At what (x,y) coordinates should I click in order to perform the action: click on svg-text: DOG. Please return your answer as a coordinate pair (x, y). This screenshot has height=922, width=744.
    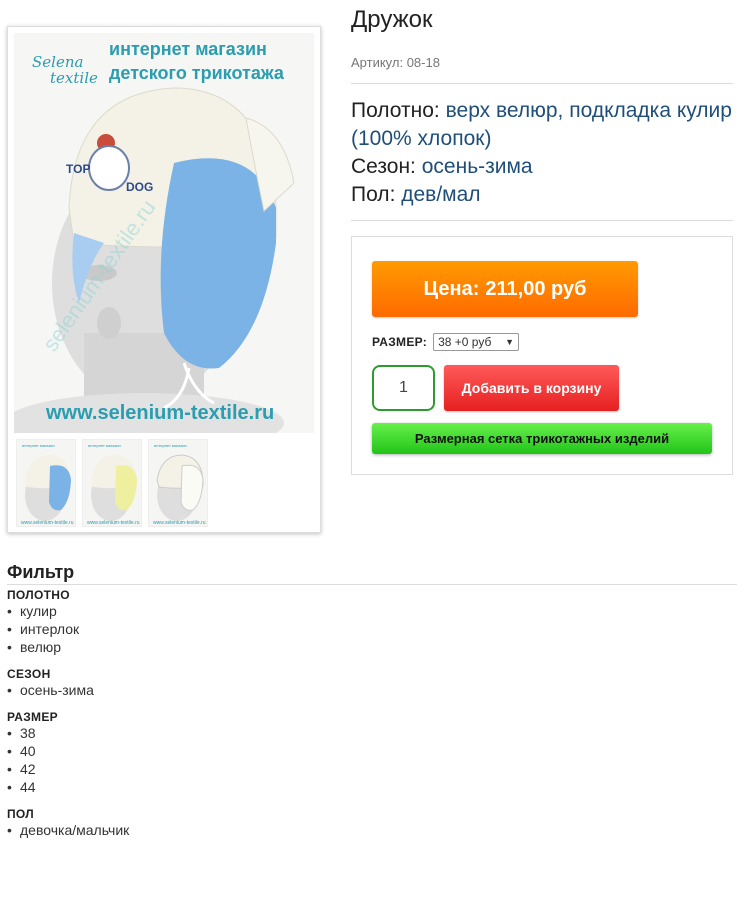
    Looking at the image, I should click on (139, 187).